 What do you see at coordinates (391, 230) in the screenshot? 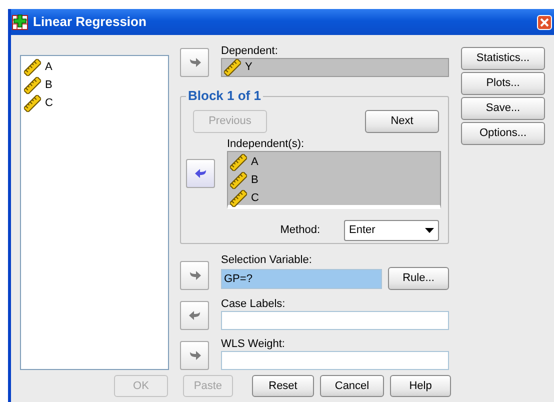
I see `method-dropdown: Enter` at bounding box center [391, 230].